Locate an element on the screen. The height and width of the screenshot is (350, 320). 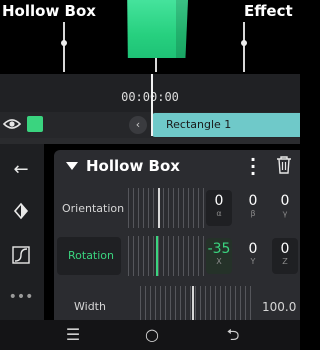
rotation-dial-marker is located at coordinates (157, 256).